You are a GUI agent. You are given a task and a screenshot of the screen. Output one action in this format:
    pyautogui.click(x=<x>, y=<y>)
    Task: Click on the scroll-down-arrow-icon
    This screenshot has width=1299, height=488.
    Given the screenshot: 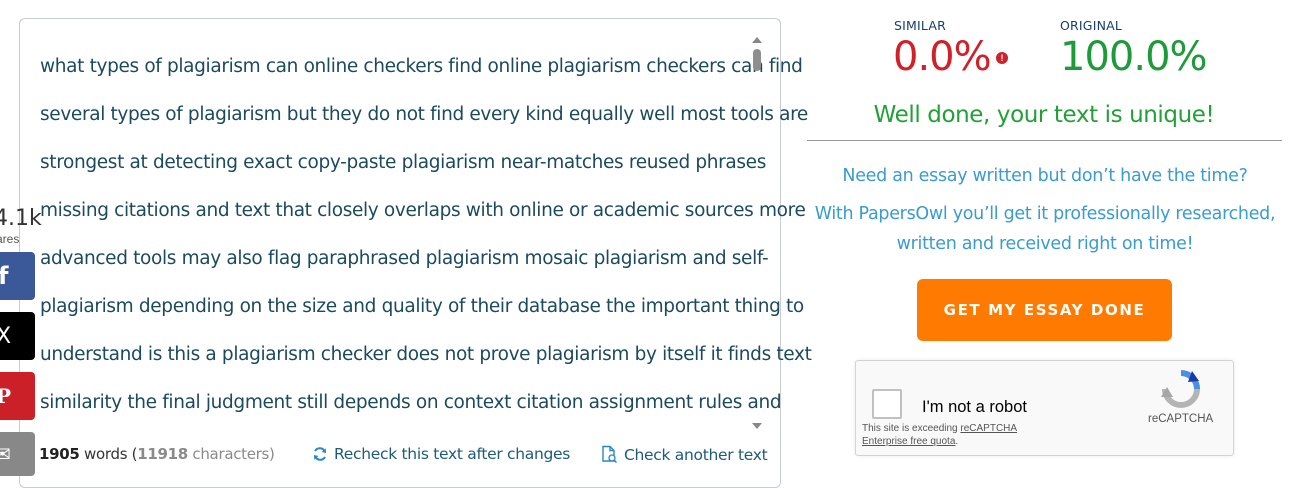 What is the action you would take?
    pyautogui.click(x=757, y=426)
    